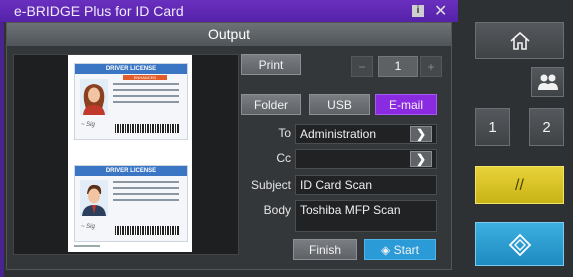 The image size is (573, 277). What do you see at coordinates (271, 64) in the screenshot?
I see `print-button: Print` at bounding box center [271, 64].